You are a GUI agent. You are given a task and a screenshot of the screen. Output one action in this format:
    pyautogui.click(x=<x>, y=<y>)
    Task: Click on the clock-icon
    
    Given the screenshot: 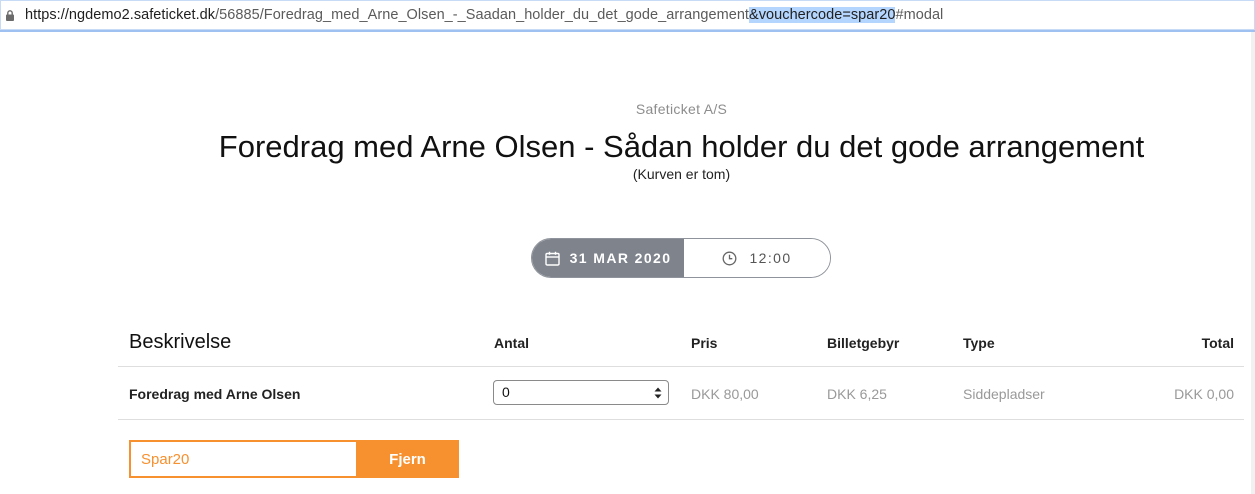 What is the action you would take?
    pyautogui.click(x=730, y=258)
    